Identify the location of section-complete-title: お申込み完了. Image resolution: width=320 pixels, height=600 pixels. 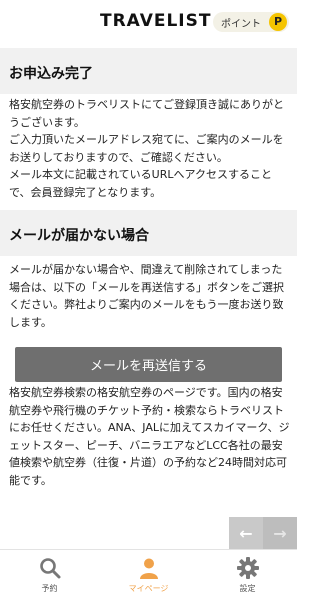
(51, 74).